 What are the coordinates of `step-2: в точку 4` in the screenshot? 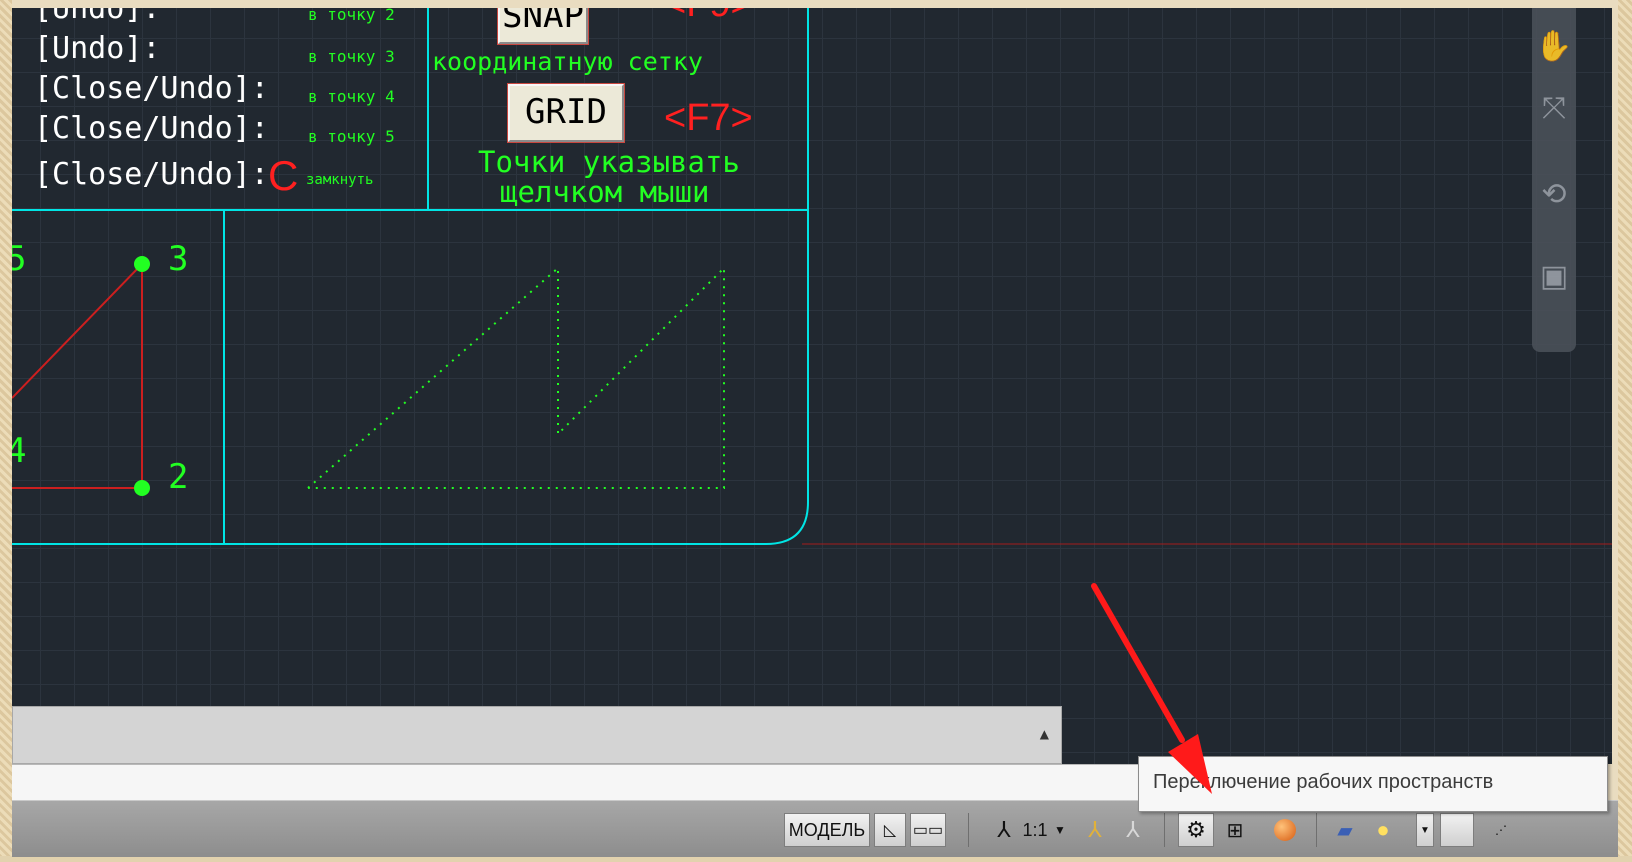 It's located at (351, 96).